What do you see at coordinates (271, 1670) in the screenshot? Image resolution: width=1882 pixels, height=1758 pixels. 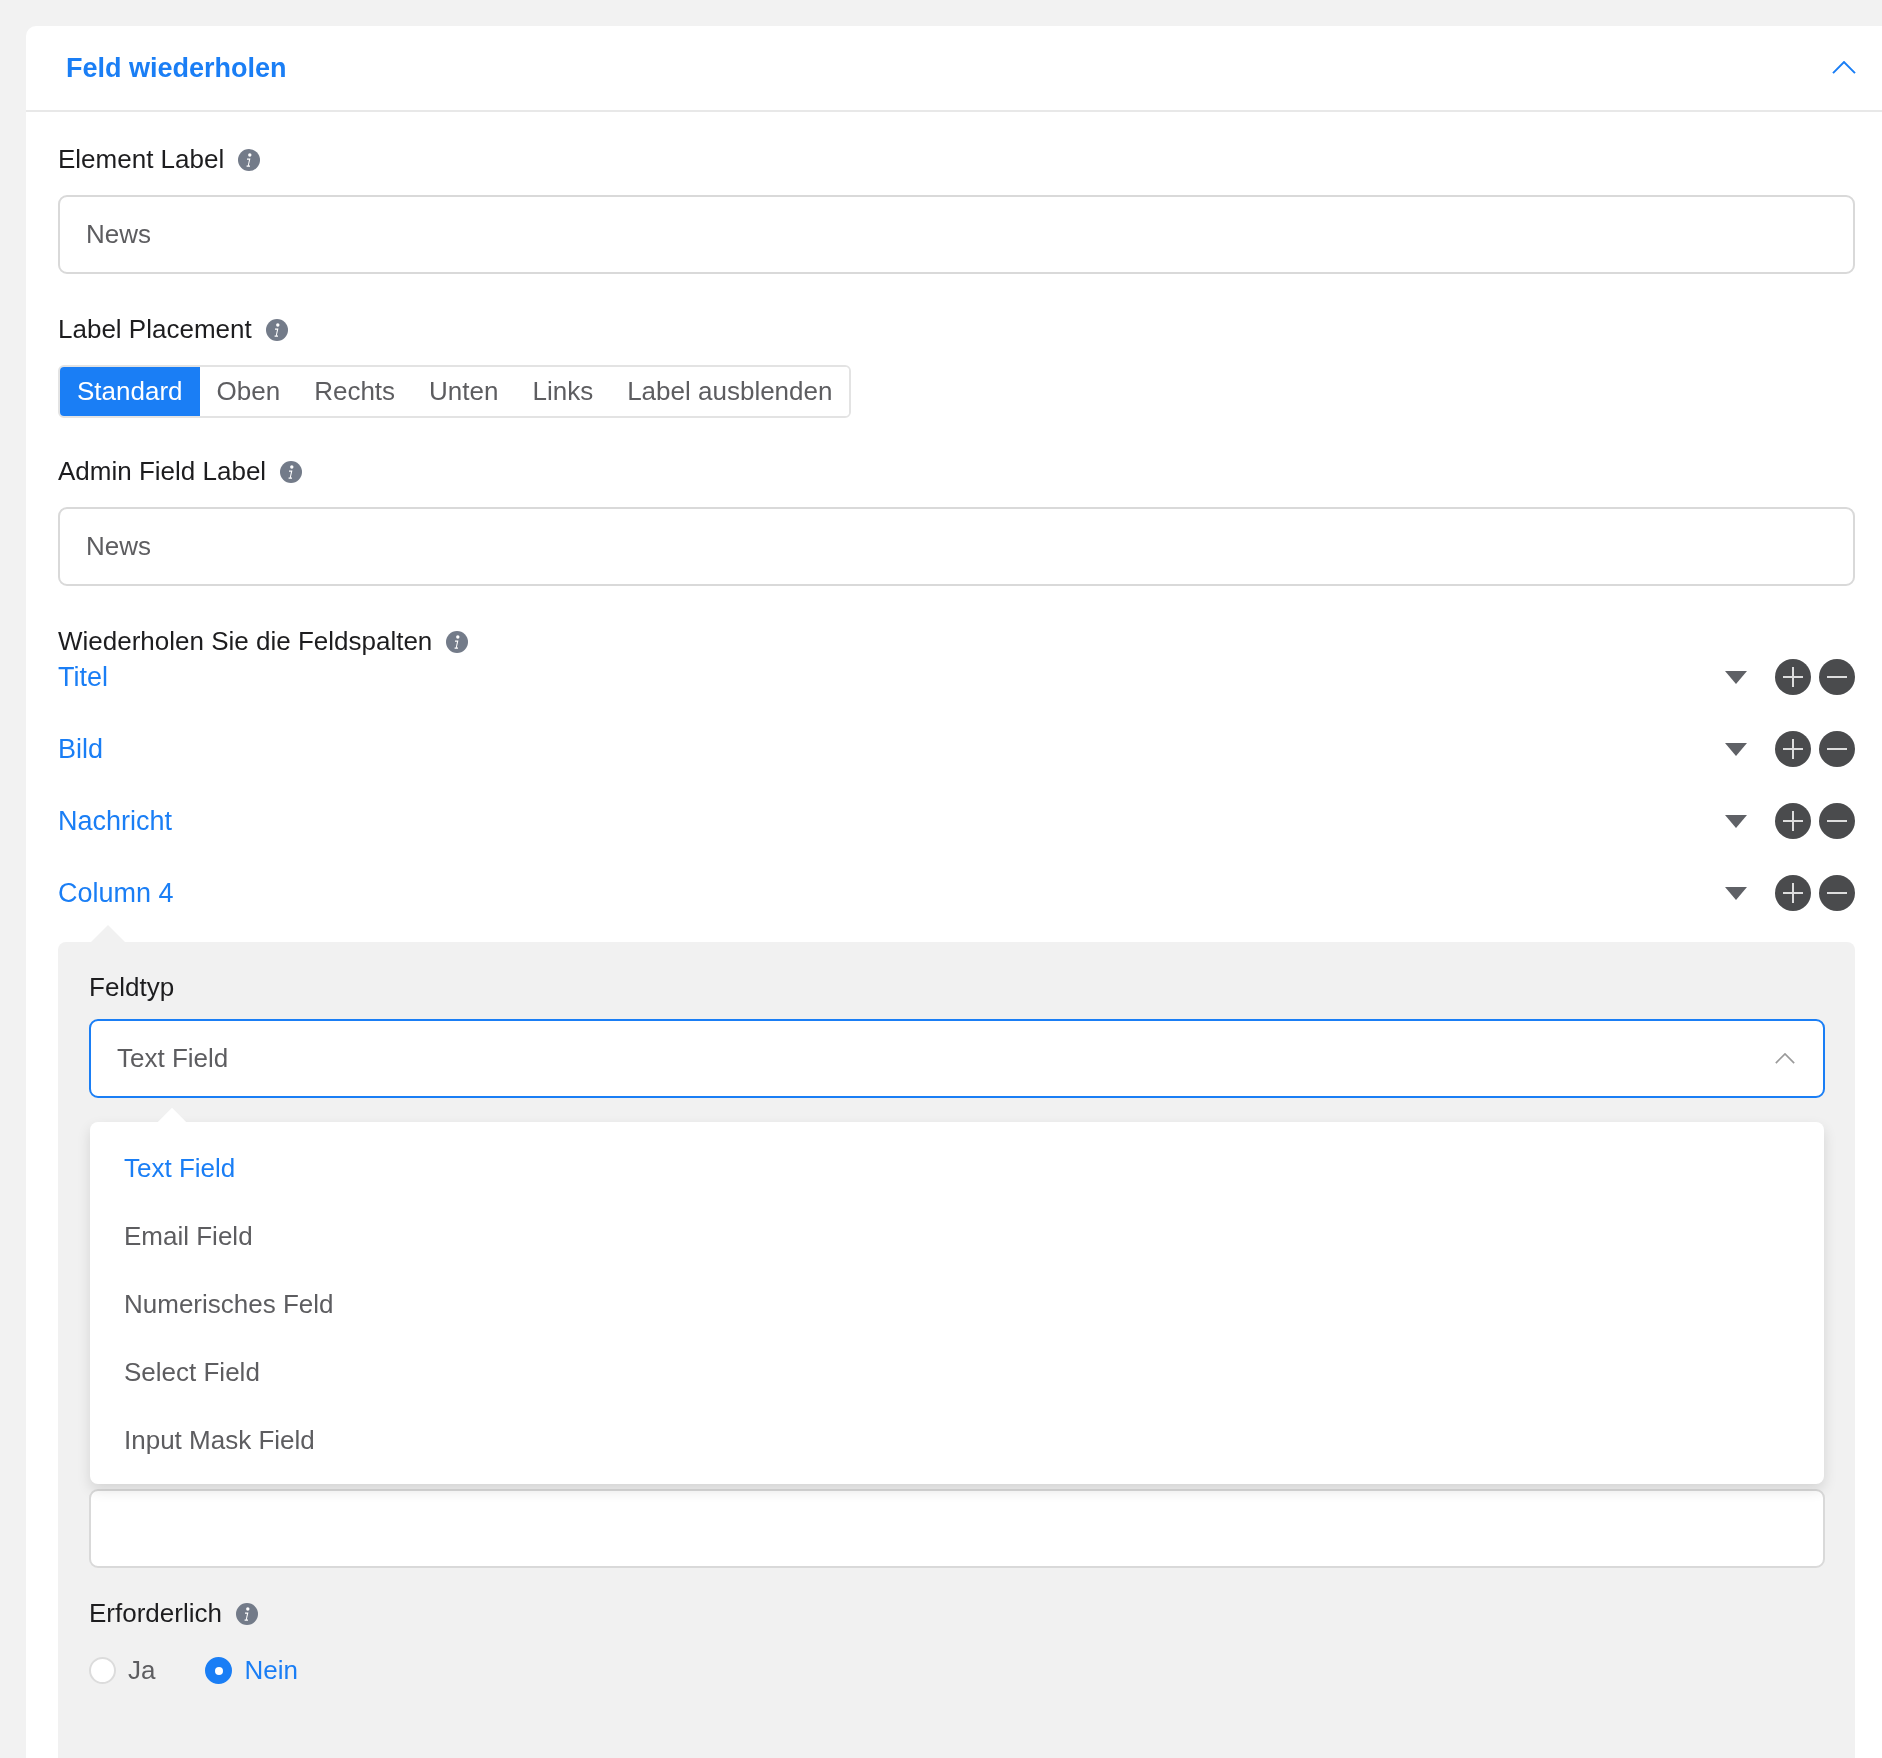 I see `radio-label: Nein` at bounding box center [271, 1670].